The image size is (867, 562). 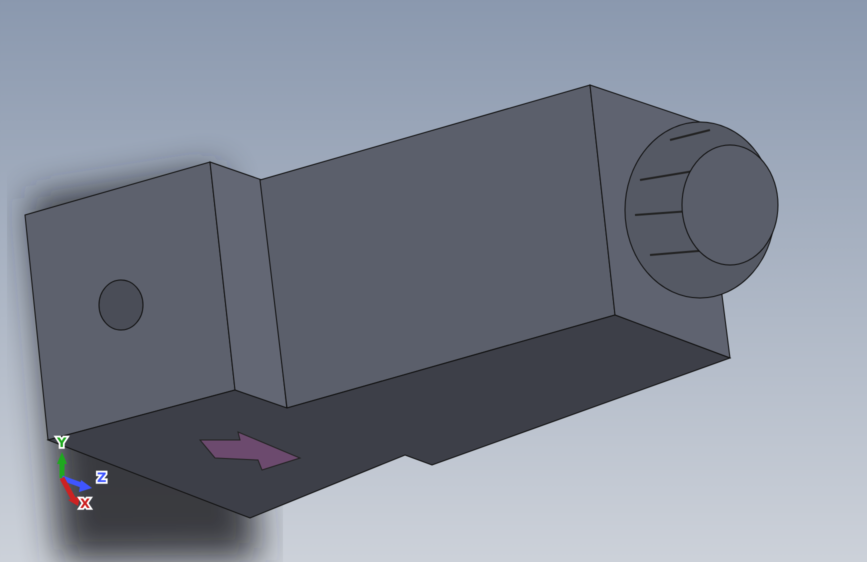 What do you see at coordinates (101, 478) in the screenshot?
I see `axis-label: Z` at bounding box center [101, 478].